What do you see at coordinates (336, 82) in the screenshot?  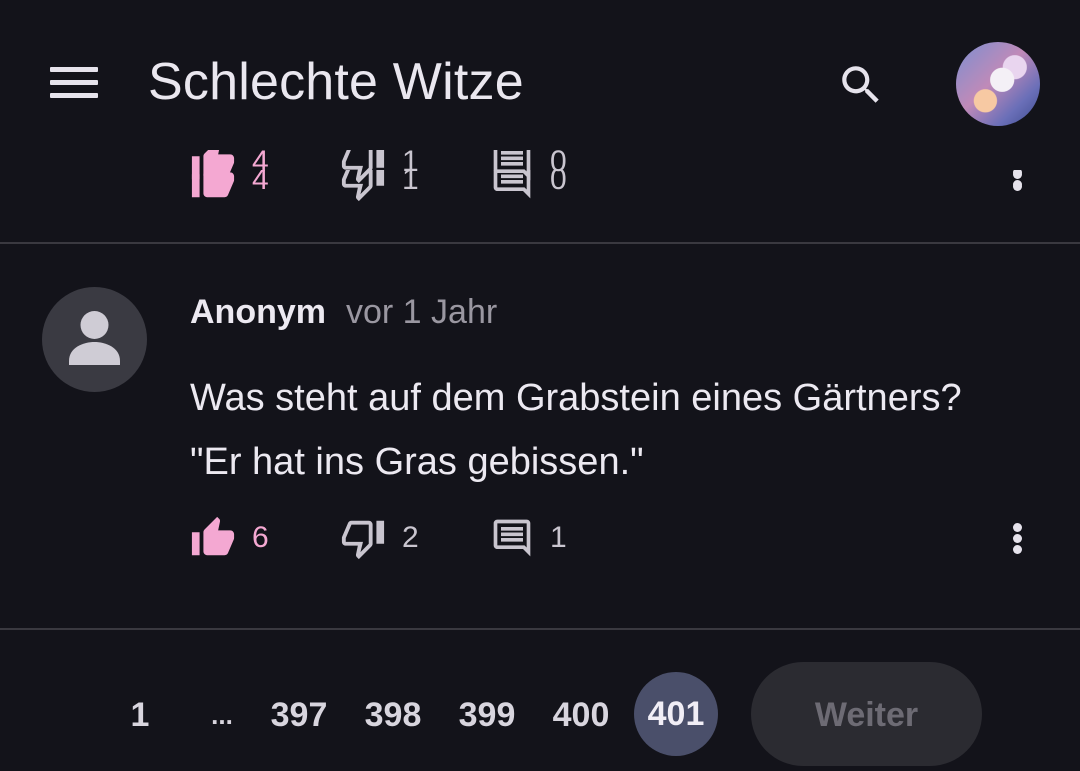 I see `page-title: Schlechte Witze` at bounding box center [336, 82].